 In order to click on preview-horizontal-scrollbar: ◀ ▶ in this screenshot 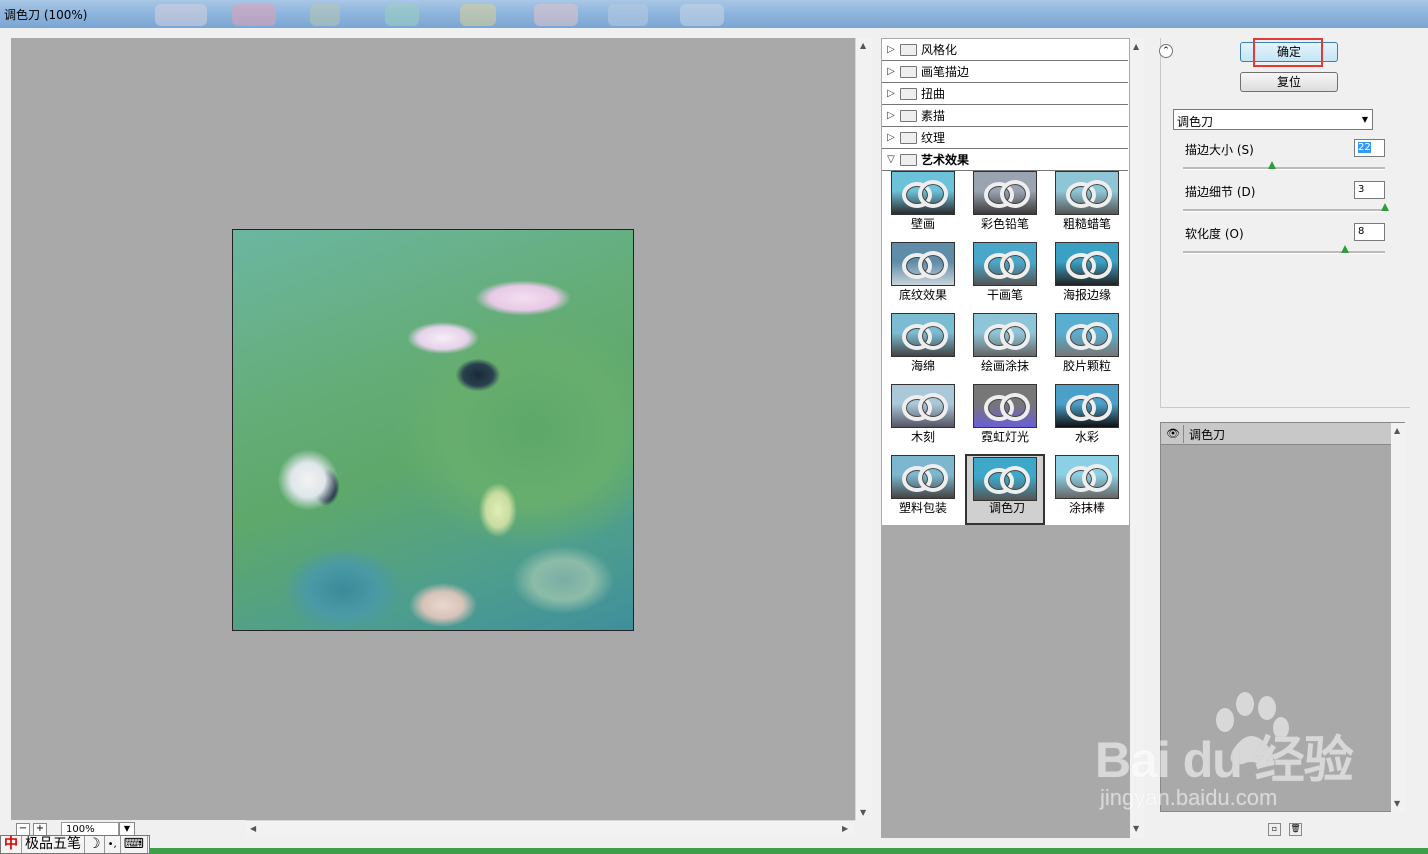, I will do `click(550, 828)`.